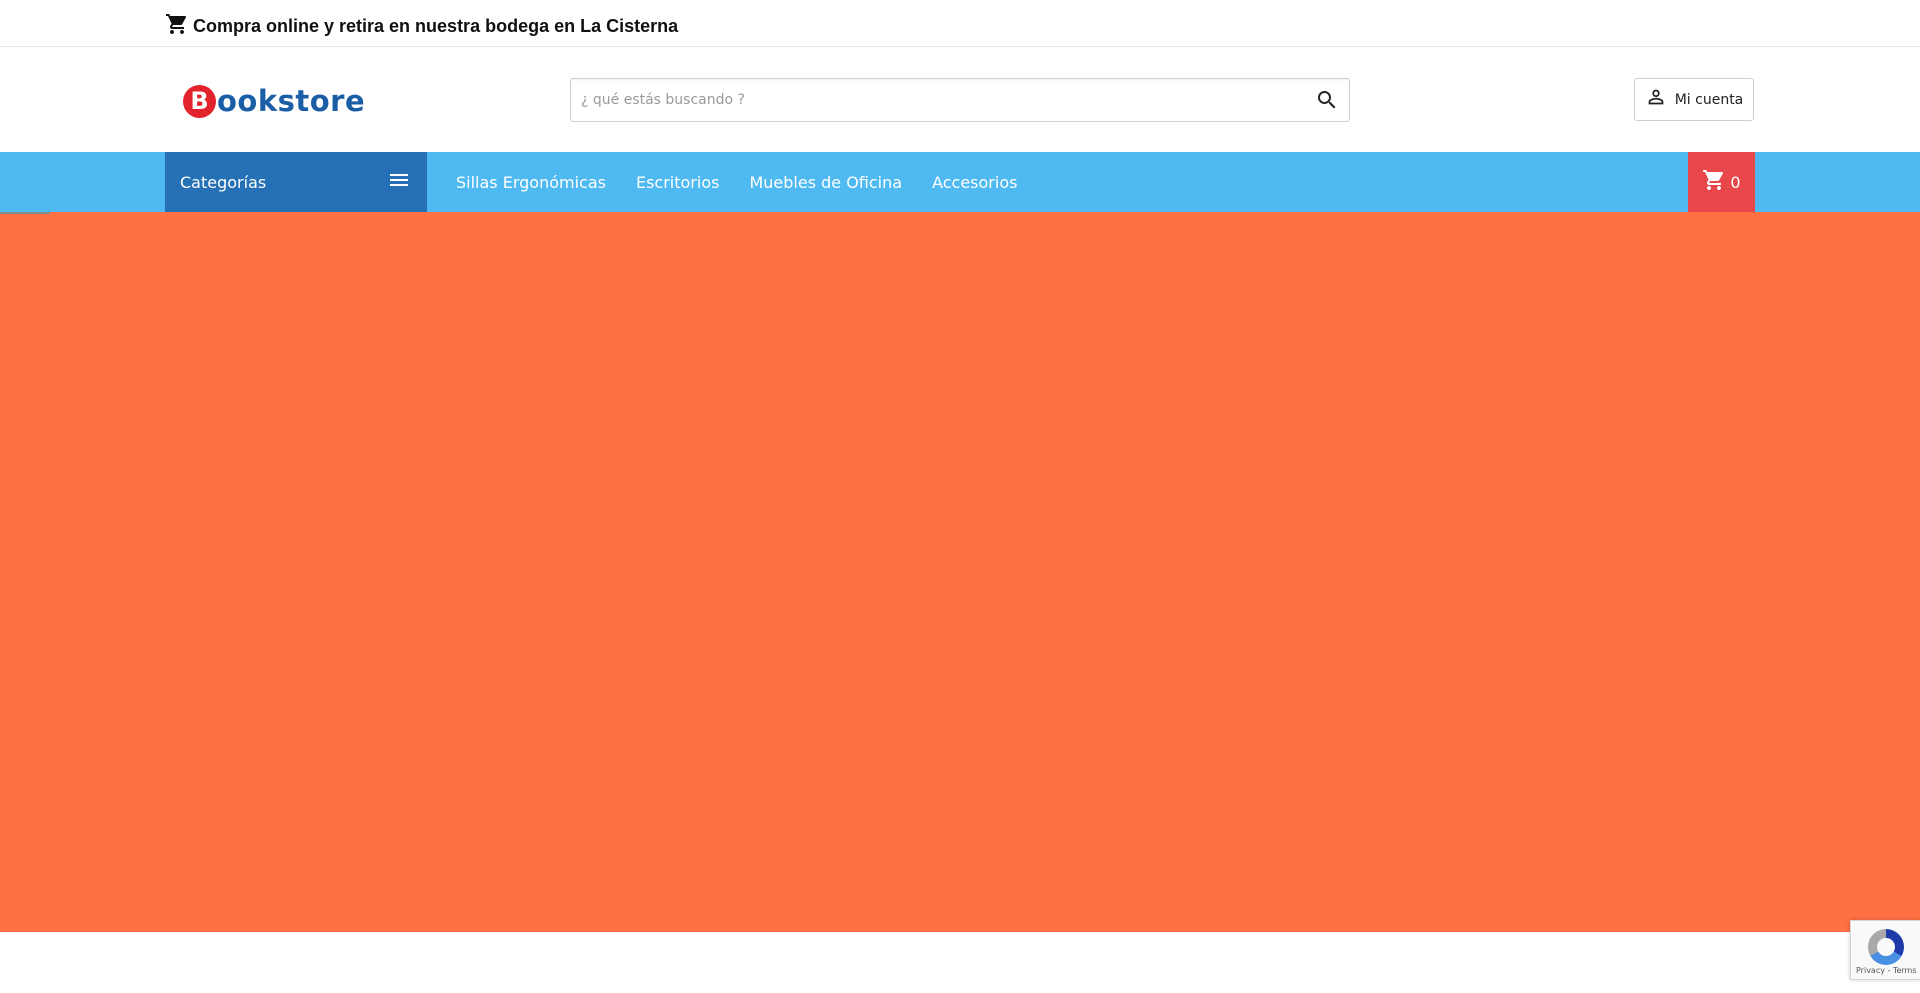 The height and width of the screenshot is (993, 1920). Describe the element at coordinates (1327, 100) in the screenshot. I see `search-icon` at that location.